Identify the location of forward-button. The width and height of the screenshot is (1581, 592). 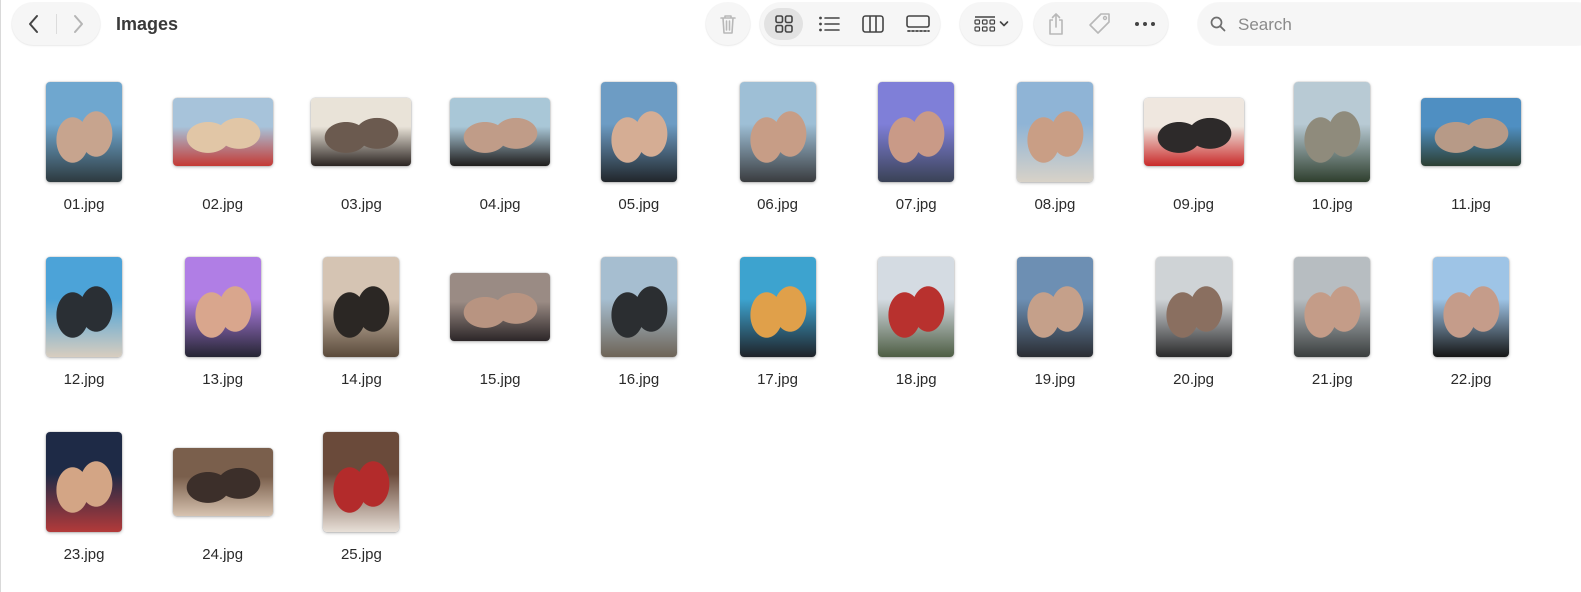
(78, 24).